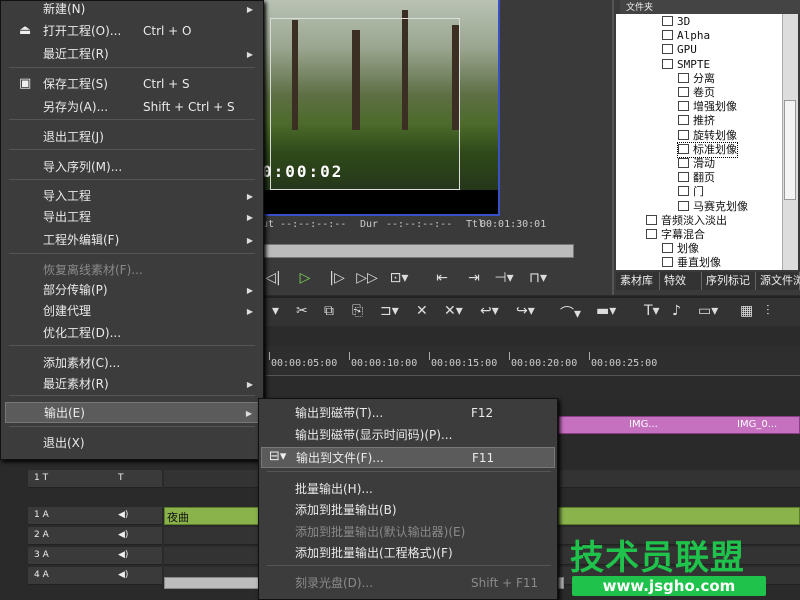 The height and width of the screenshot is (600, 800). I want to click on export-icon: ⊓▾, so click(538, 278).